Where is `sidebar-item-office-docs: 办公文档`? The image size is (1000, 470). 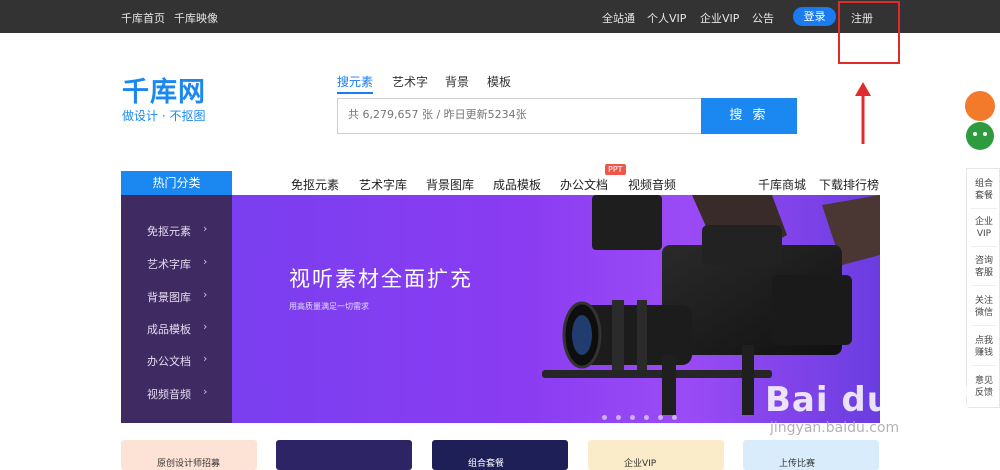 sidebar-item-office-docs: 办公文档 is located at coordinates (169, 361).